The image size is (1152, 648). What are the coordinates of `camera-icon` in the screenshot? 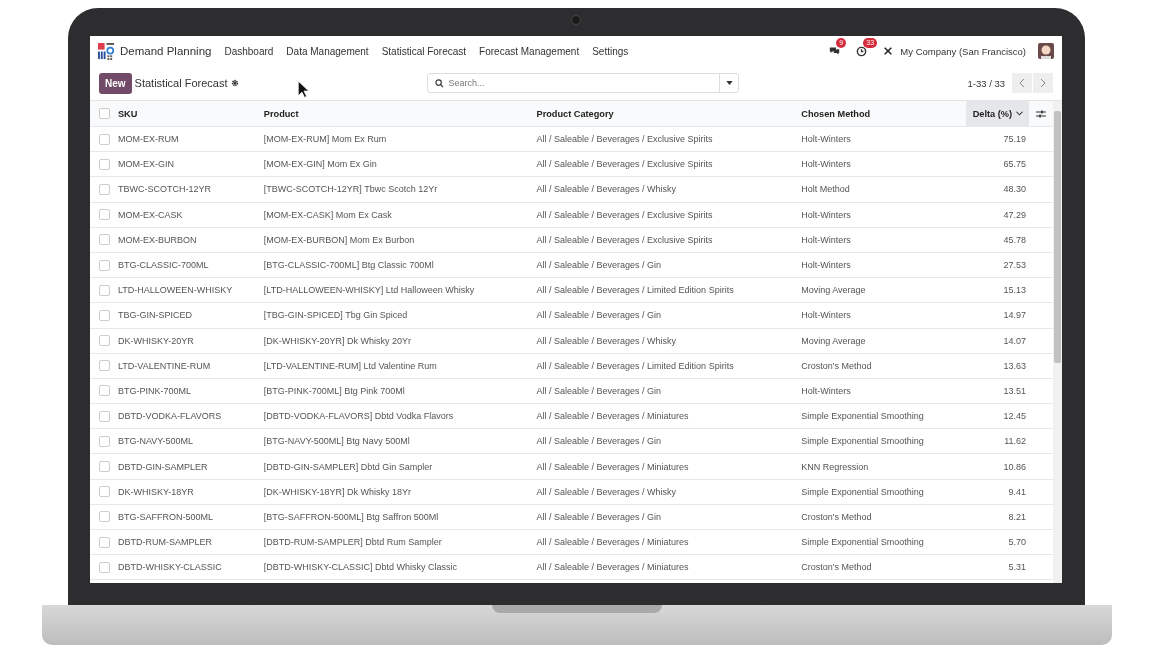 It's located at (576, 20).